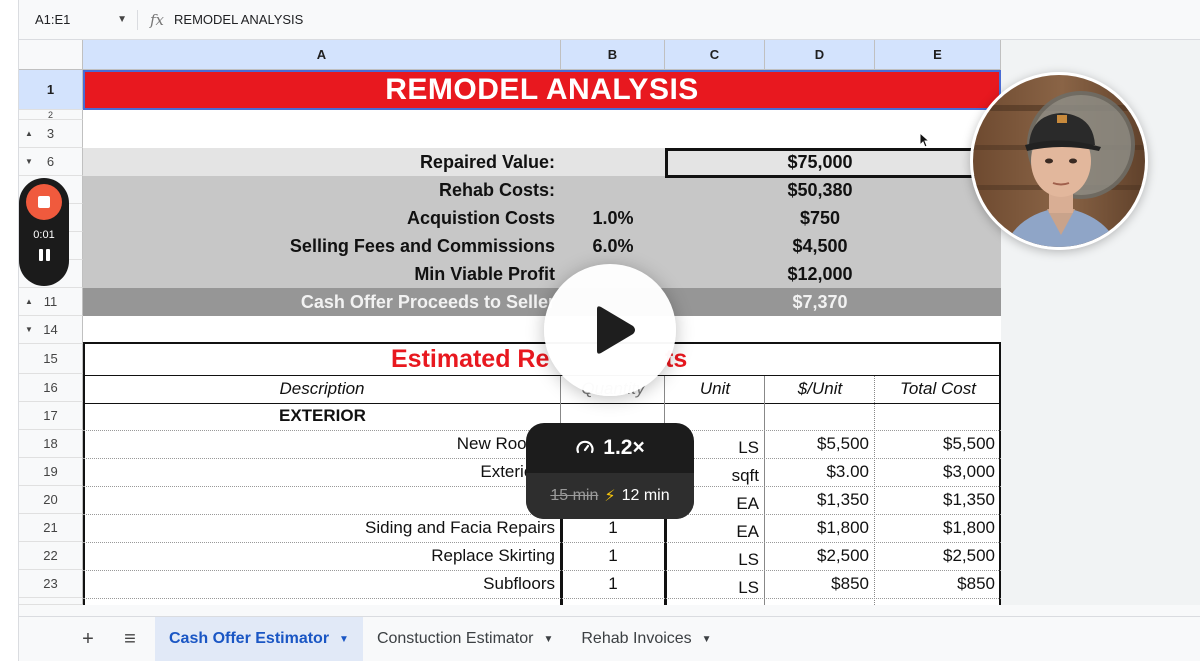 This screenshot has width=1200, height=661. I want to click on column-header-b: B, so click(613, 55).